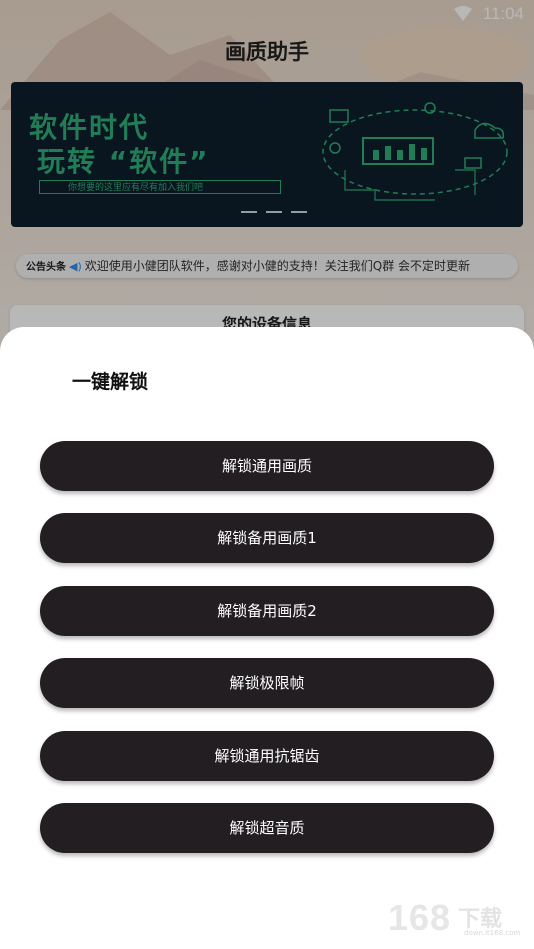 Image resolution: width=534 pixels, height=949 pixels. What do you see at coordinates (492, 933) in the screenshot?
I see `watermark-url: down.it168.com` at bounding box center [492, 933].